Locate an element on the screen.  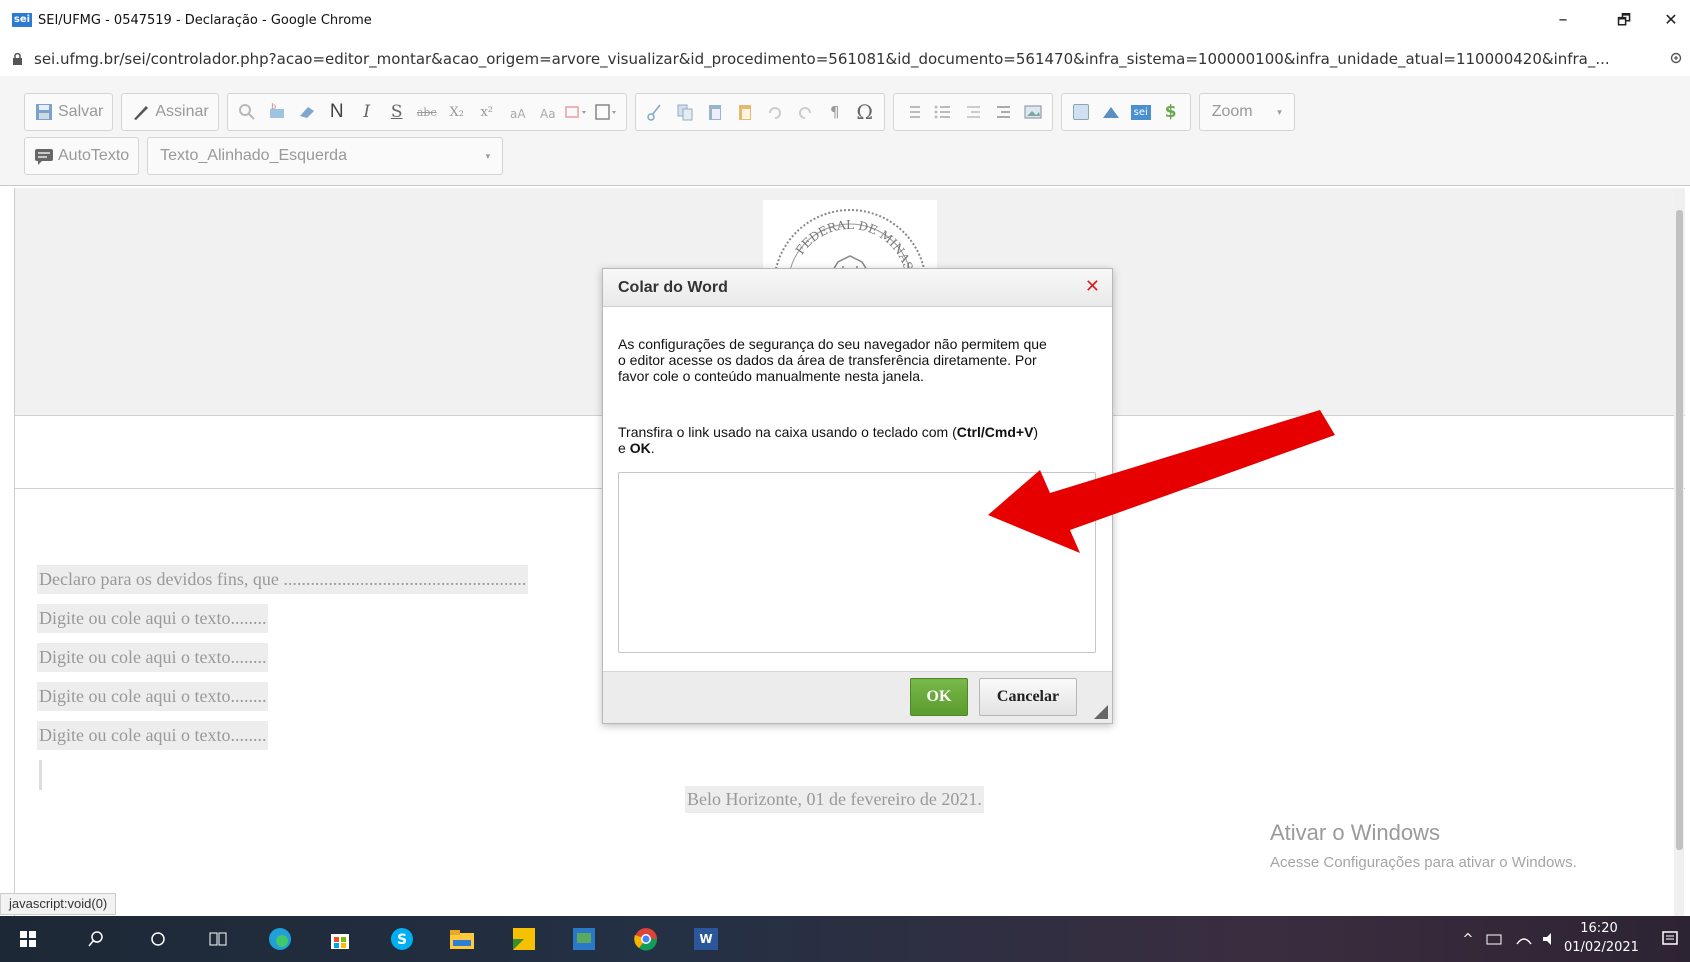
skype-icon: S is located at coordinates (402, 939).